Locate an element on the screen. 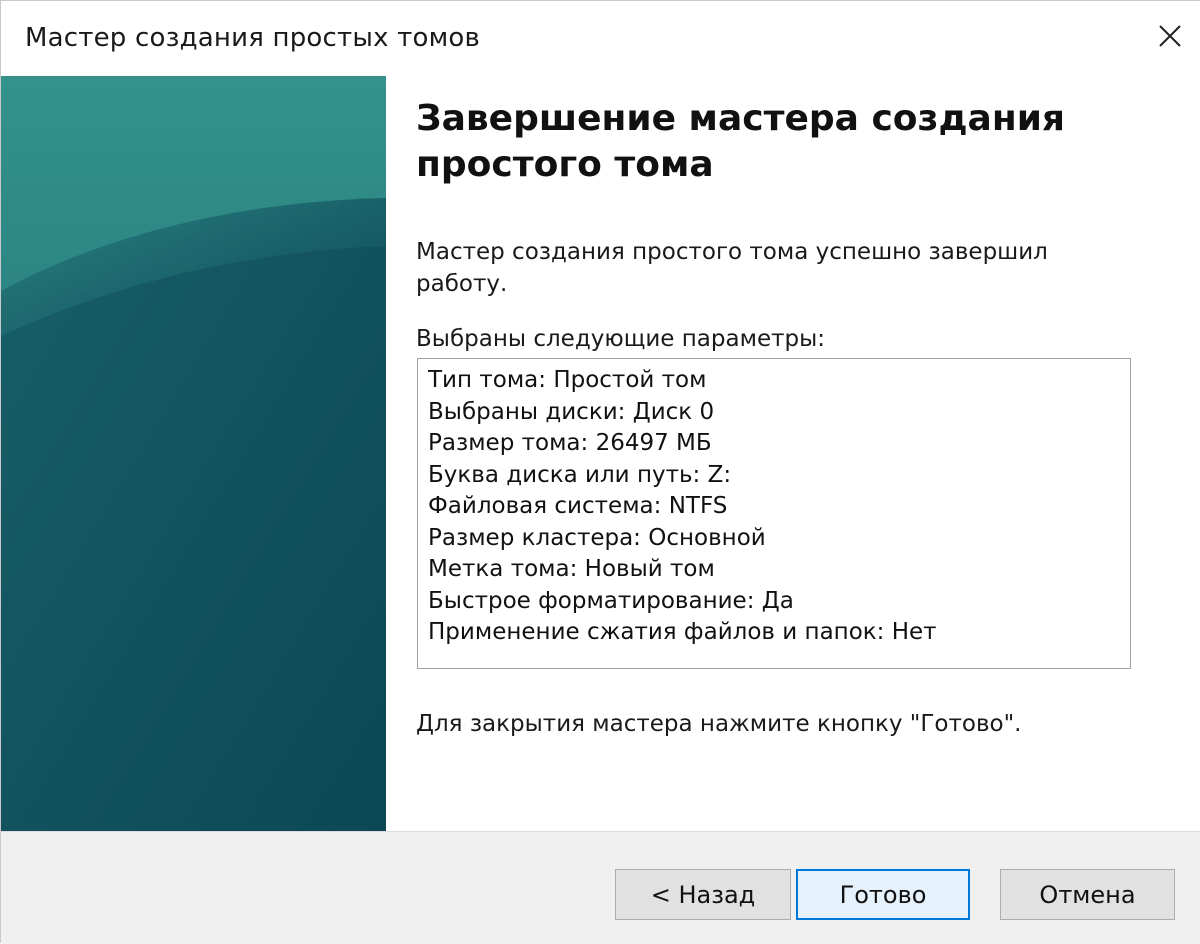  param-row: Размер тома: 26497 МБ is located at coordinates (570, 443).